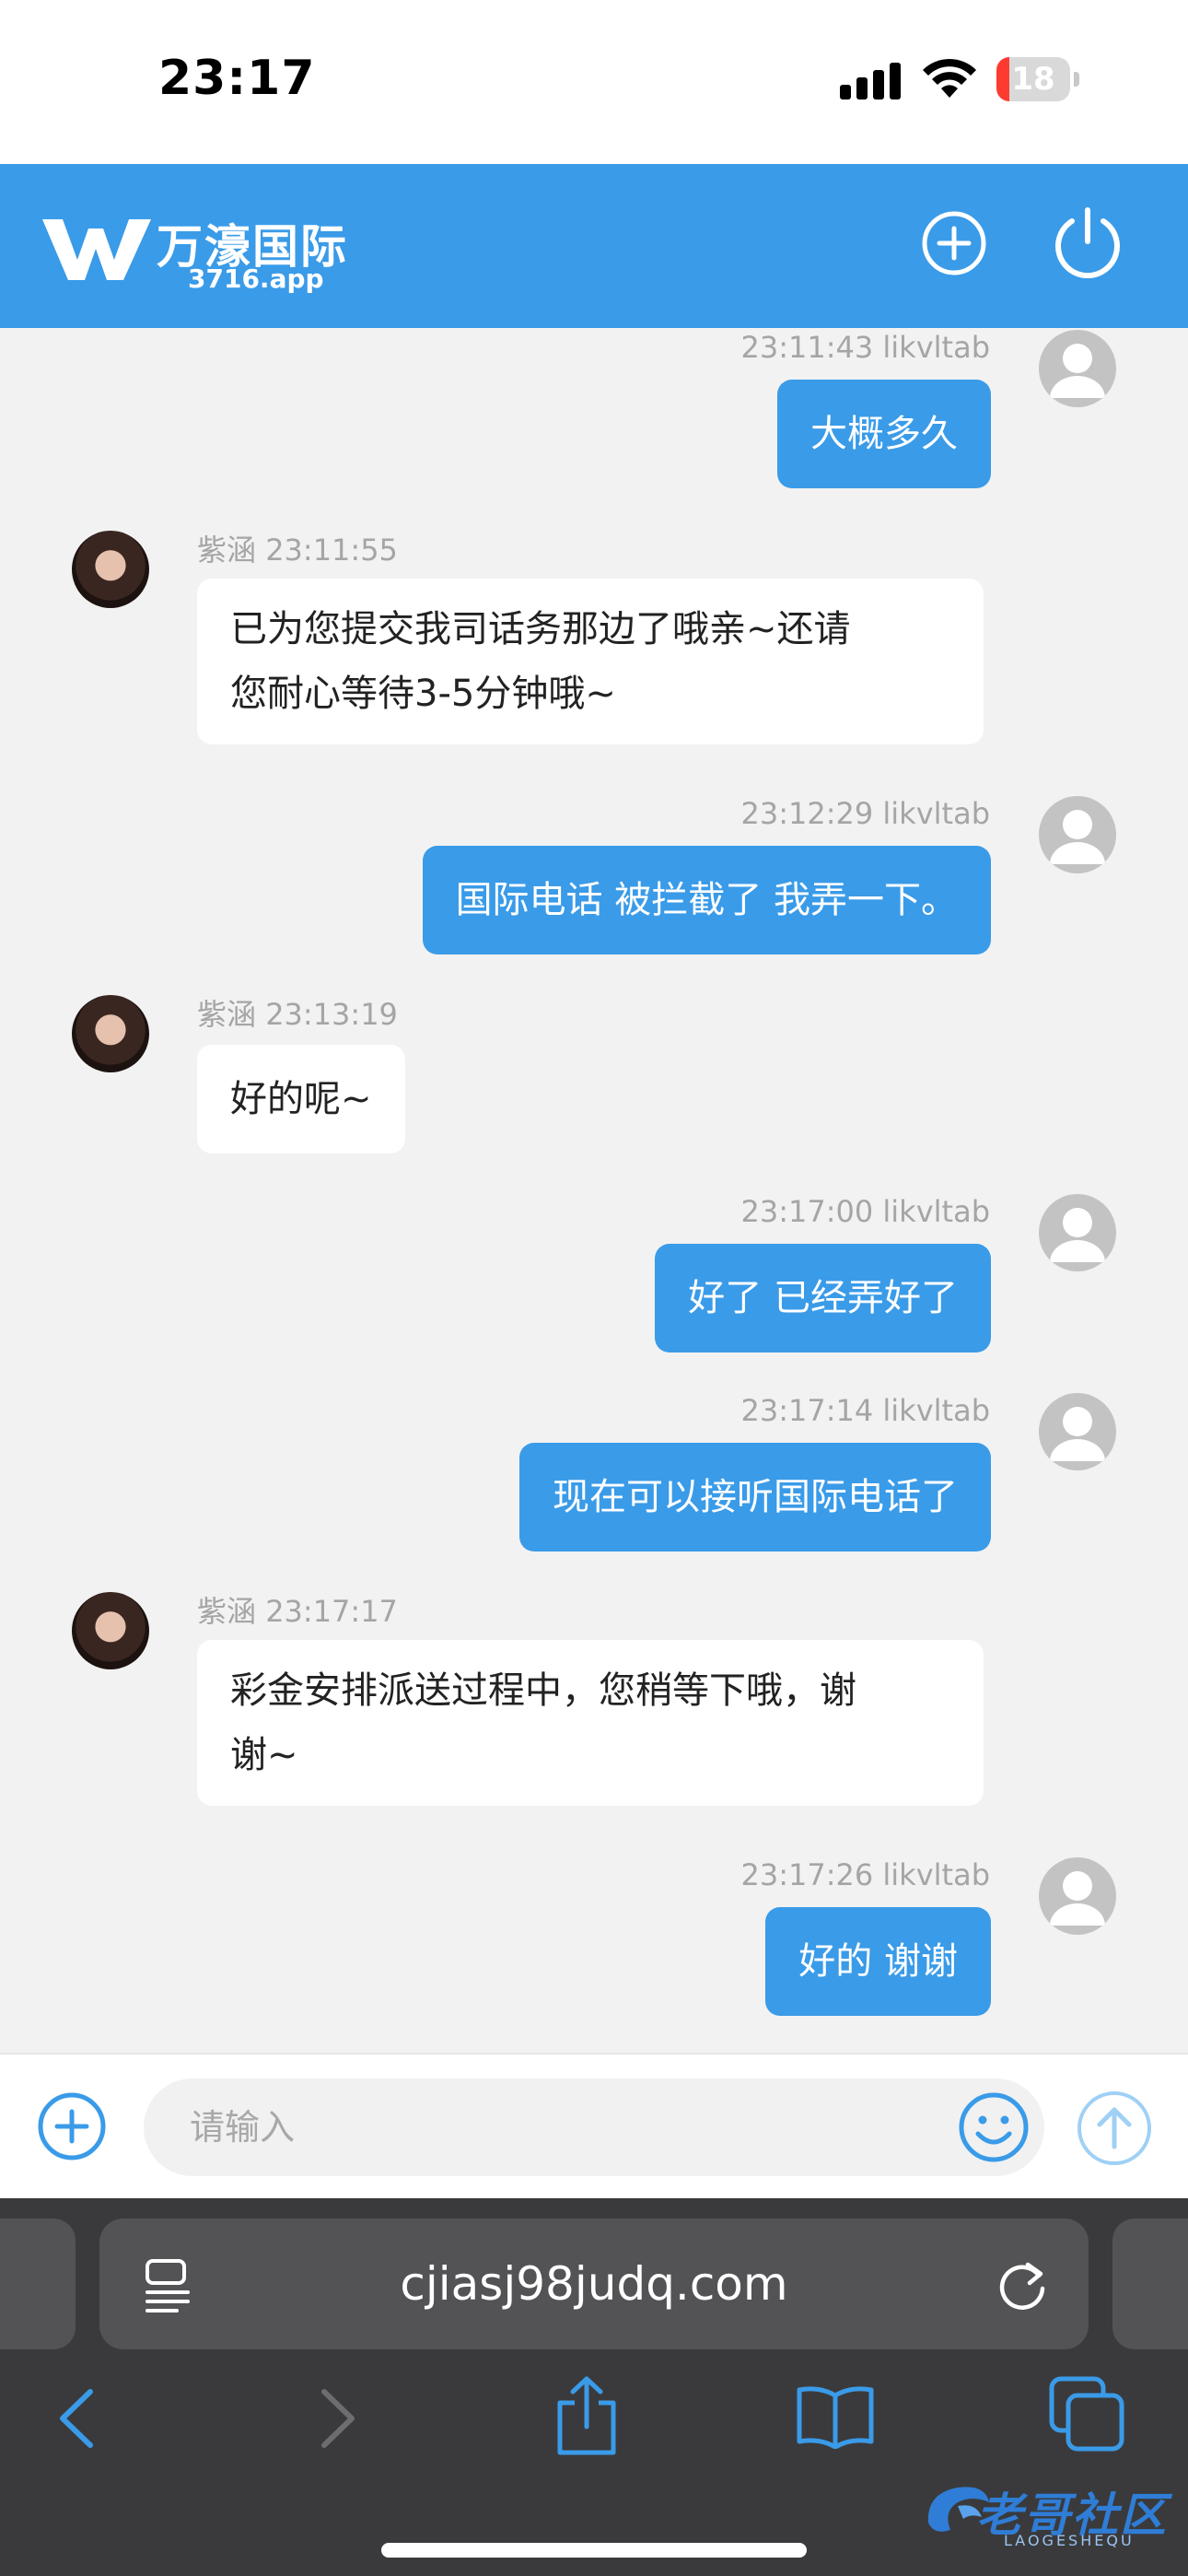  What do you see at coordinates (423, 694) in the screenshot?
I see `message-line: 您耐心等待3-5分钟哦~` at bounding box center [423, 694].